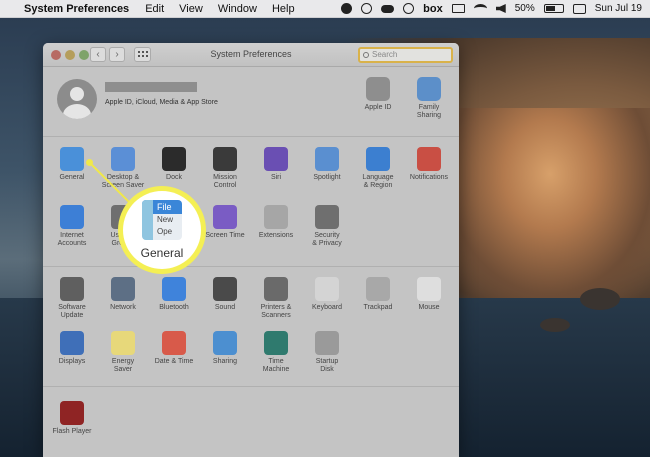 The height and width of the screenshot is (457, 650). Describe the element at coordinates (72, 177) in the screenshot. I see `pane-label: General` at that location.